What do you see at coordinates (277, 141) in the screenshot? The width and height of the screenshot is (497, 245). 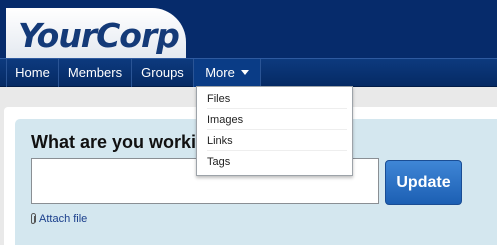 I see `menu-item-links: Links` at bounding box center [277, 141].